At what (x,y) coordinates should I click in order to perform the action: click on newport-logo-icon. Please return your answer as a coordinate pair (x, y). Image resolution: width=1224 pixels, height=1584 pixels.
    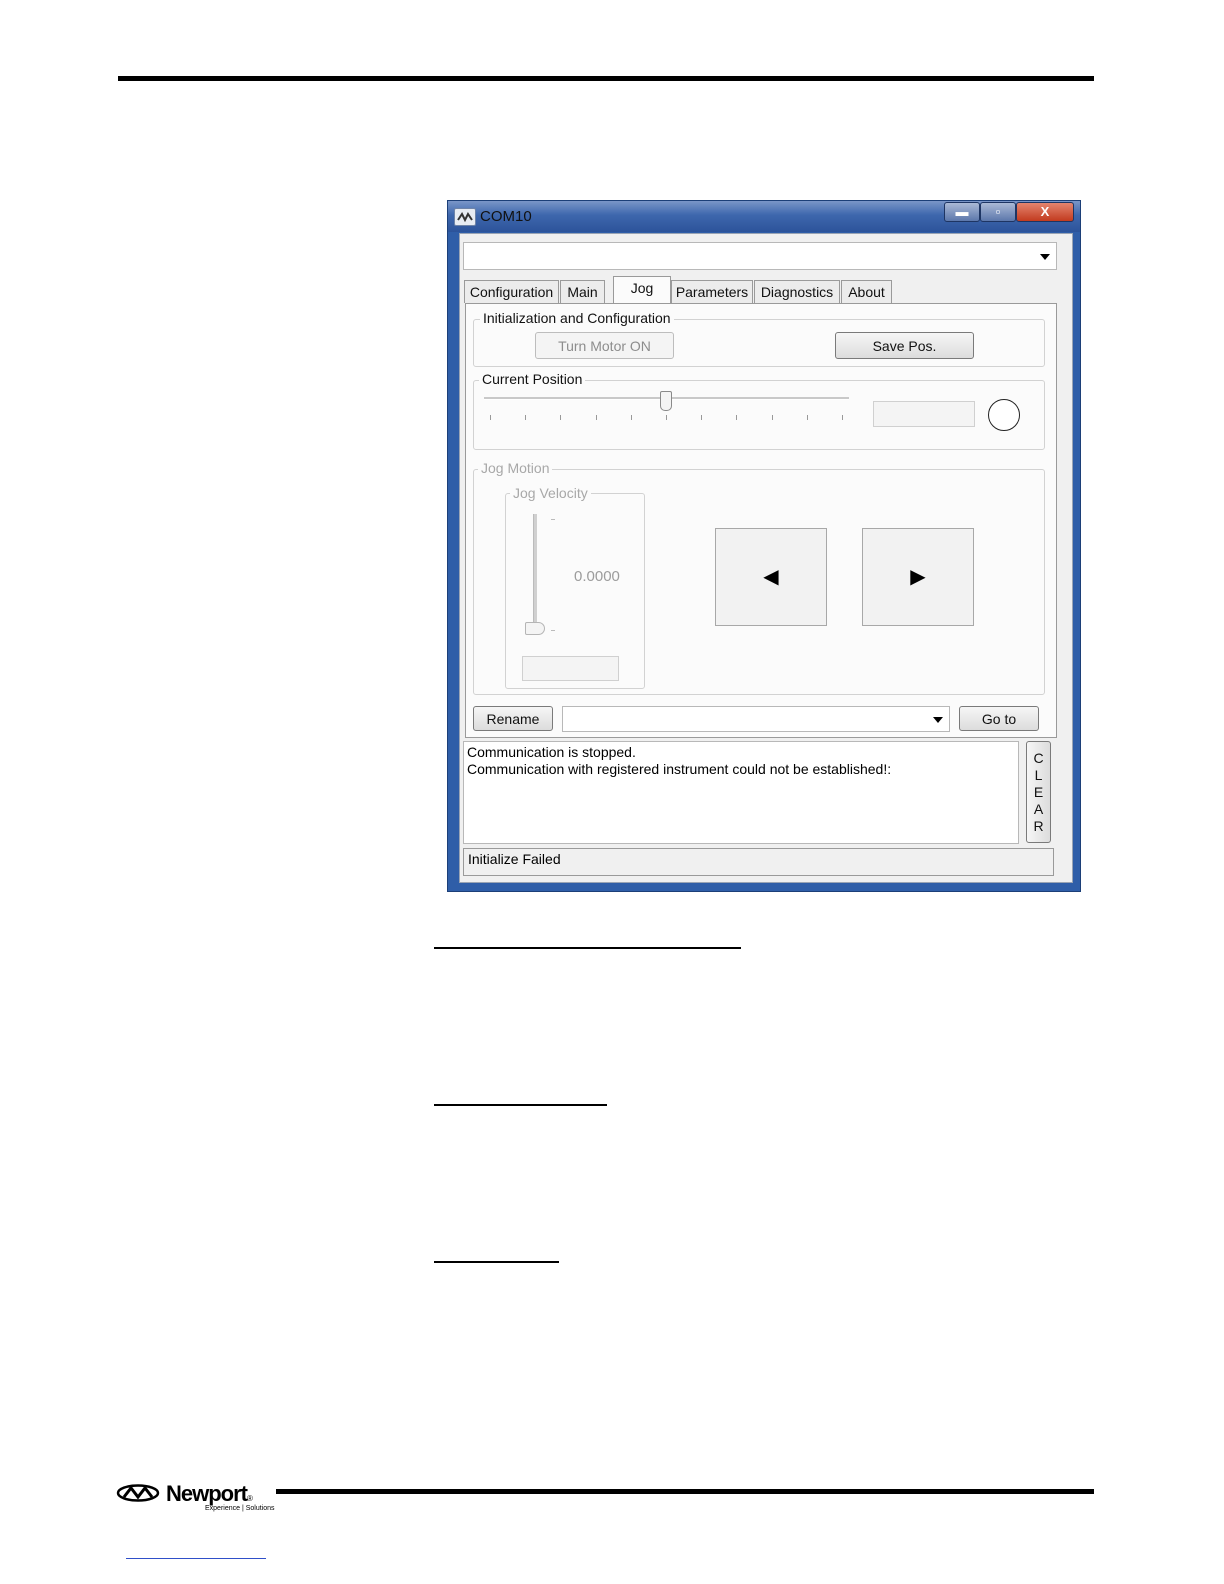
    Looking at the image, I should click on (138, 1493).